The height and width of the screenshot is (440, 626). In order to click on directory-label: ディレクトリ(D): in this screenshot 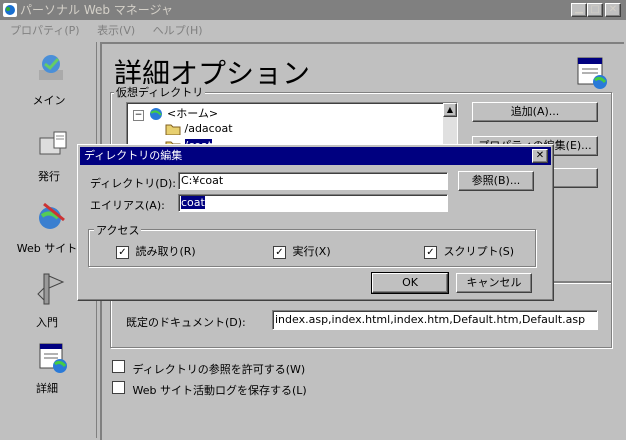, I will do `click(133, 183)`.